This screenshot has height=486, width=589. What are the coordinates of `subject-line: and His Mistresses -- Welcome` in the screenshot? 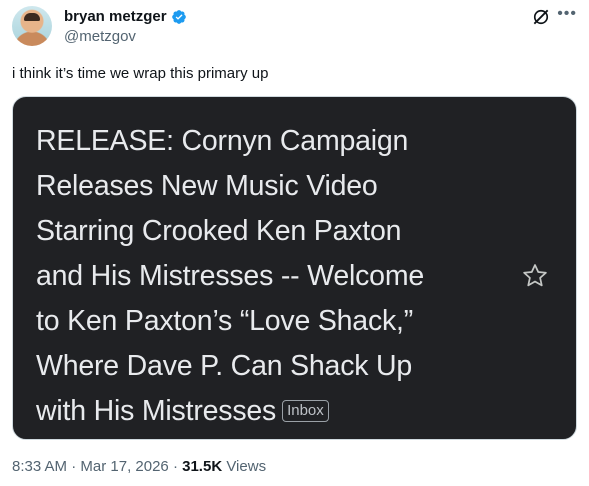 It's located at (230, 276).